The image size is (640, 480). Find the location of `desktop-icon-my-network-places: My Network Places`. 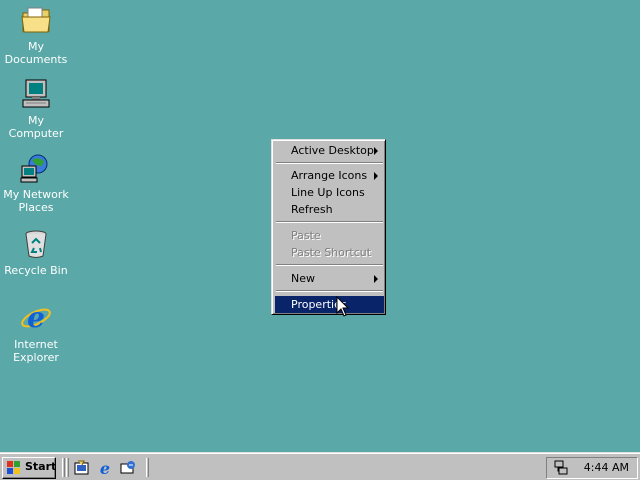

desktop-icon-my-network-places: My Network Places is located at coordinates (36, 183).